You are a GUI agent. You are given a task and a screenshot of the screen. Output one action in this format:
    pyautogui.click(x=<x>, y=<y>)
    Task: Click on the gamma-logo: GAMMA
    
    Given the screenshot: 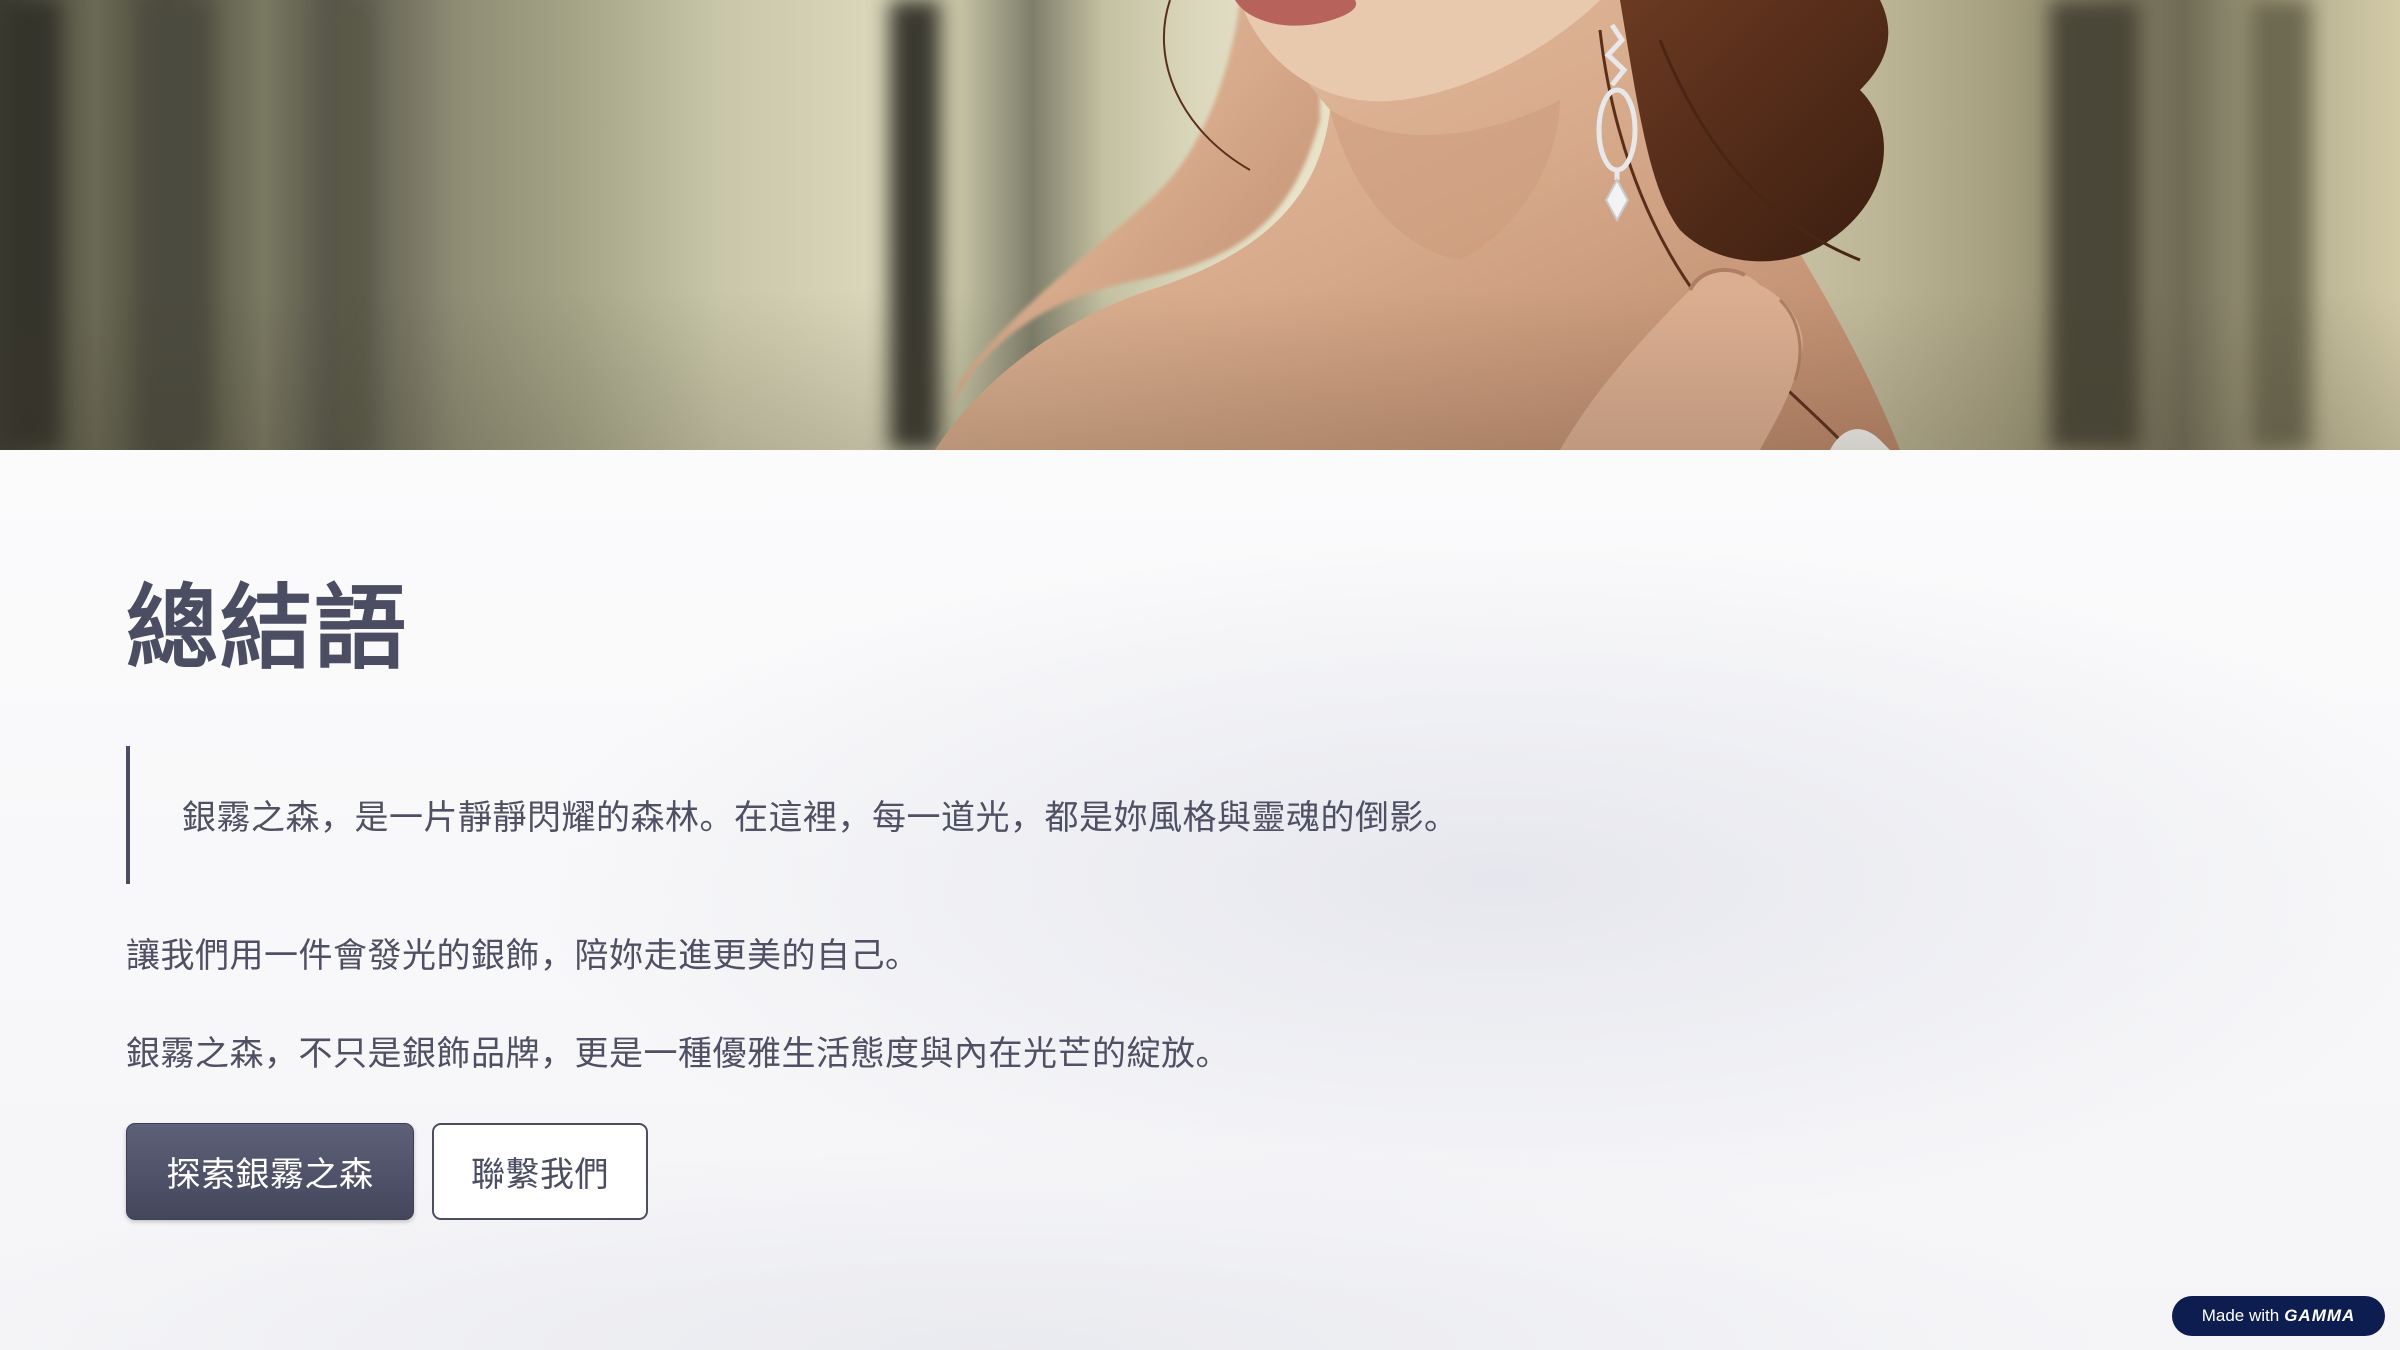 What is the action you would take?
    pyautogui.click(x=2320, y=1315)
    